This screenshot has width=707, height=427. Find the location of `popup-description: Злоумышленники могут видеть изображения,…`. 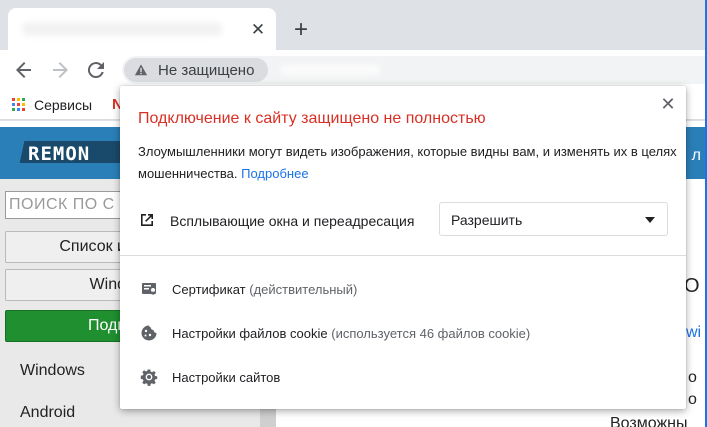

popup-description: Злоумышленники могут видеть изображения,… is located at coordinates (408, 163).